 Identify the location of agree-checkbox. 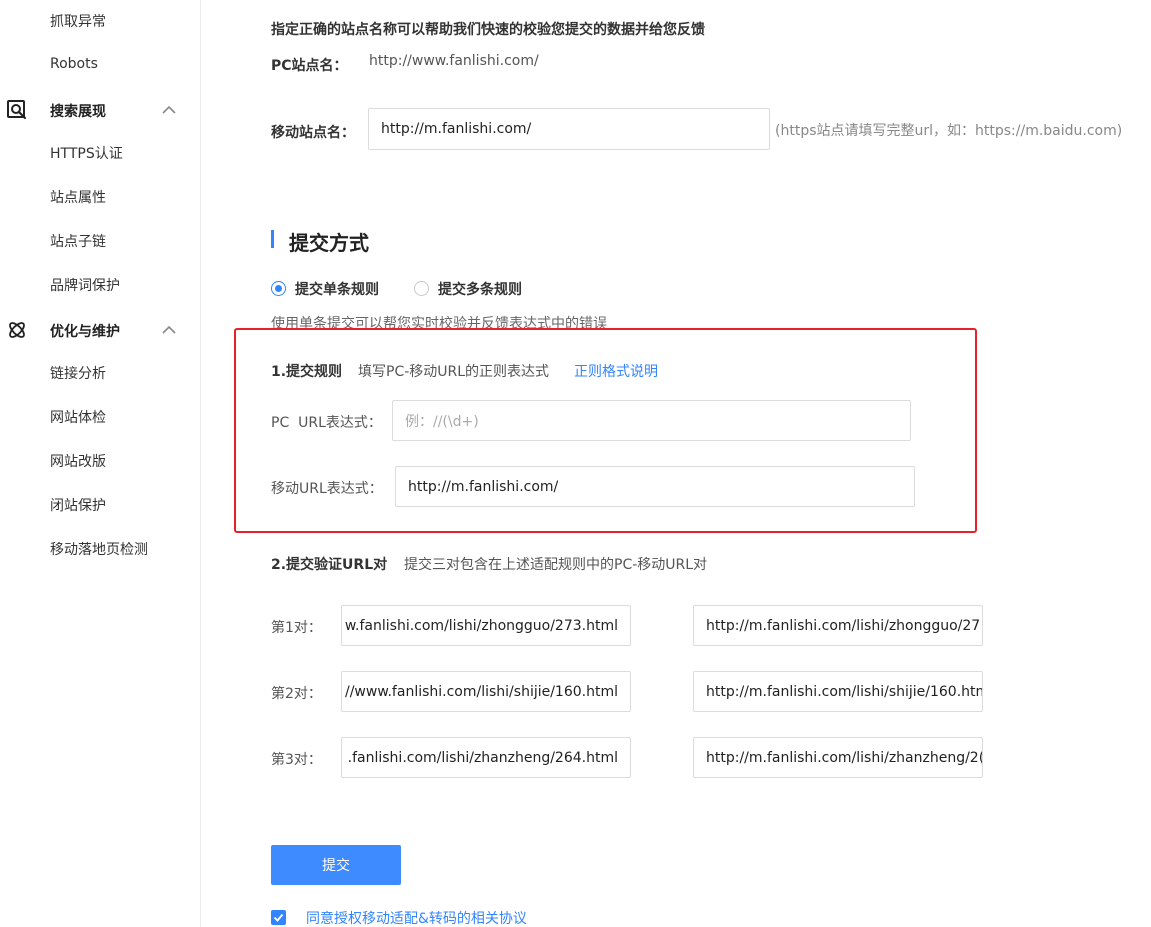
(278, 917).